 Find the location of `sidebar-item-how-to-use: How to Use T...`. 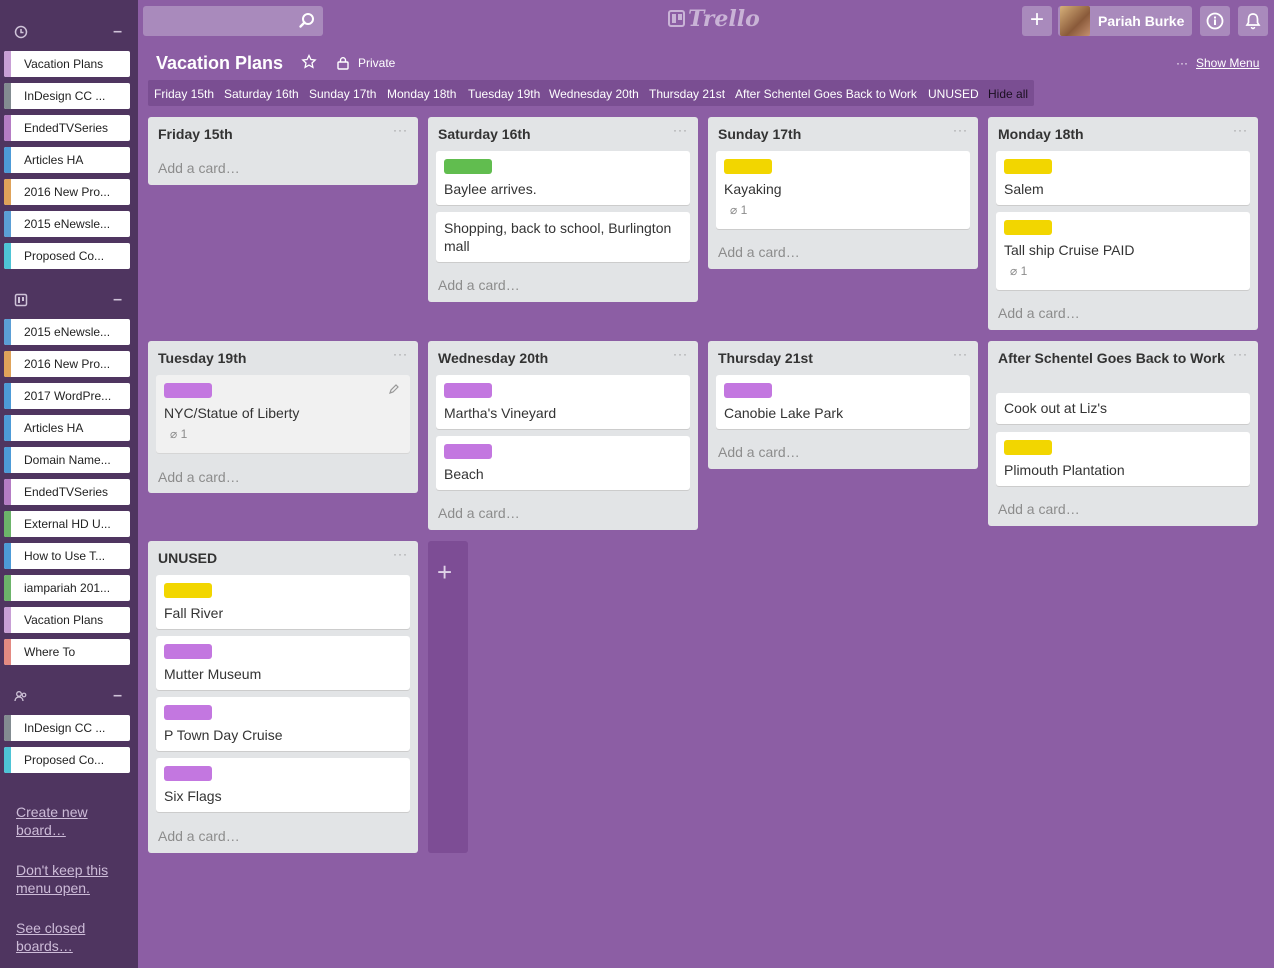

sidebar-item-how-to-use: How to Use T... is located at coordinates (67, 556).